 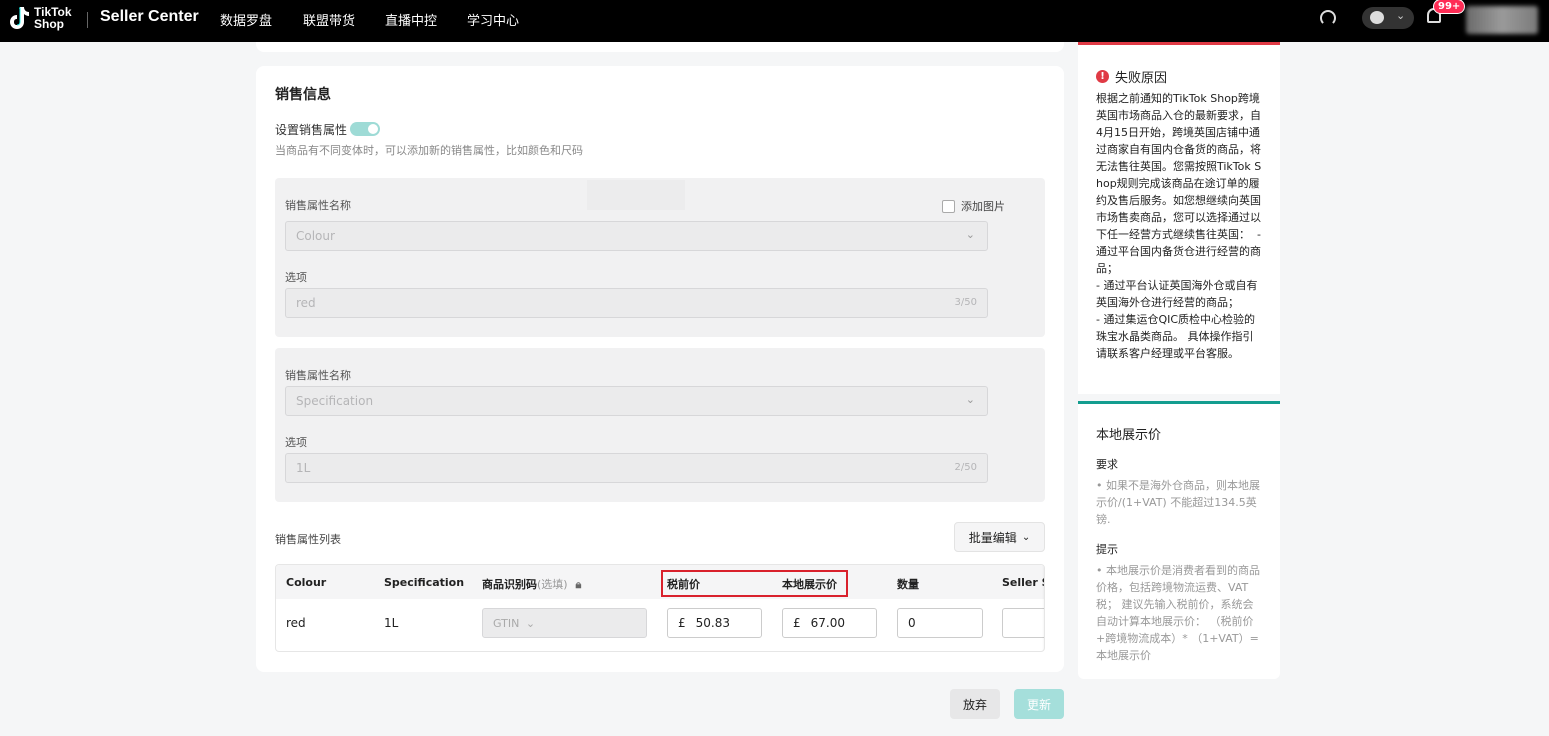 I want to click on ghost-tab-shadow, so click(x=636, y=195).